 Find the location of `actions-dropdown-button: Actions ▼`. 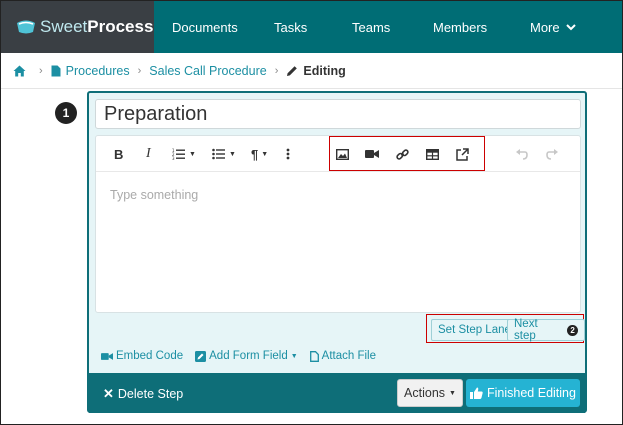

actions-dropdown-button: Actions ▼ is located at coordinates (430, 393).